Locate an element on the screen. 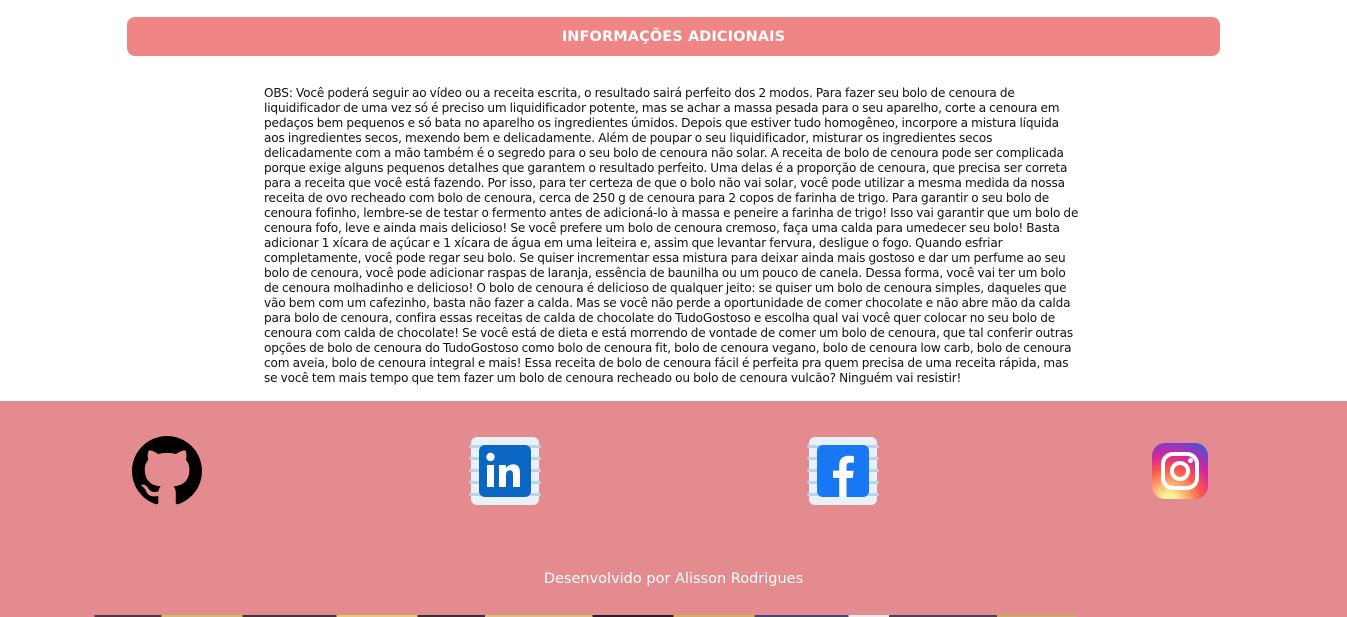 The image size is (1347, 617). github-link is located at coordinates (167, 471).